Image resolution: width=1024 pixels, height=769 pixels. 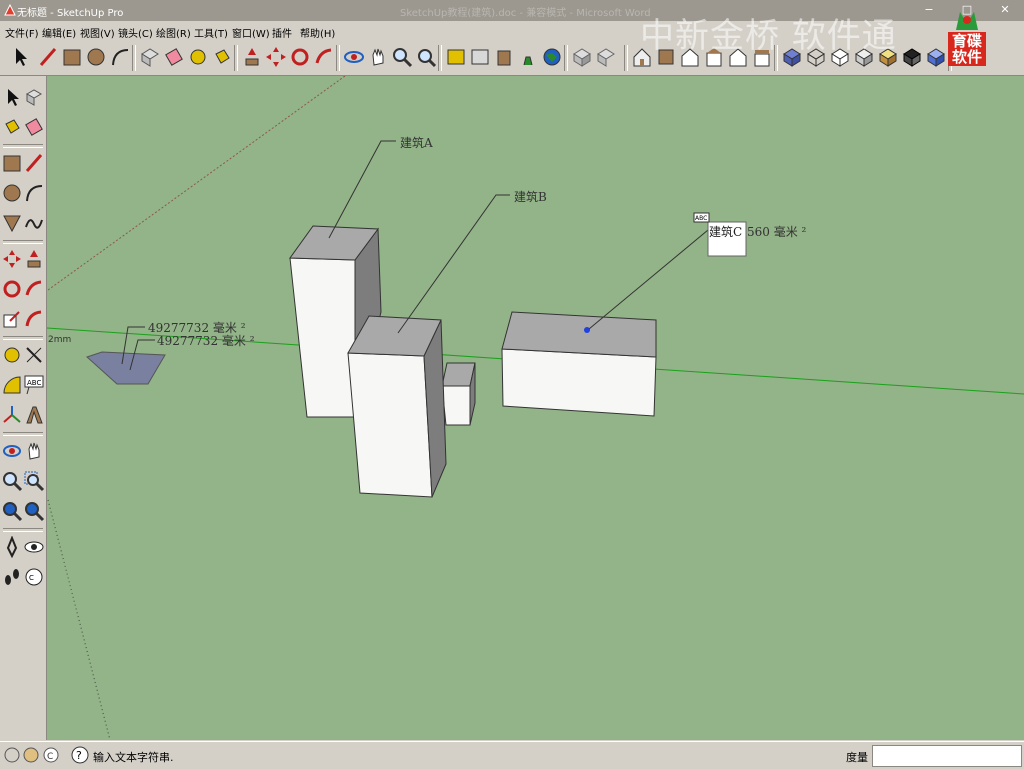 What do you see at coordinates (967, 49) in the screenshot?
I see `logo-text: 育碟软件` at bounding box center [967, 49].